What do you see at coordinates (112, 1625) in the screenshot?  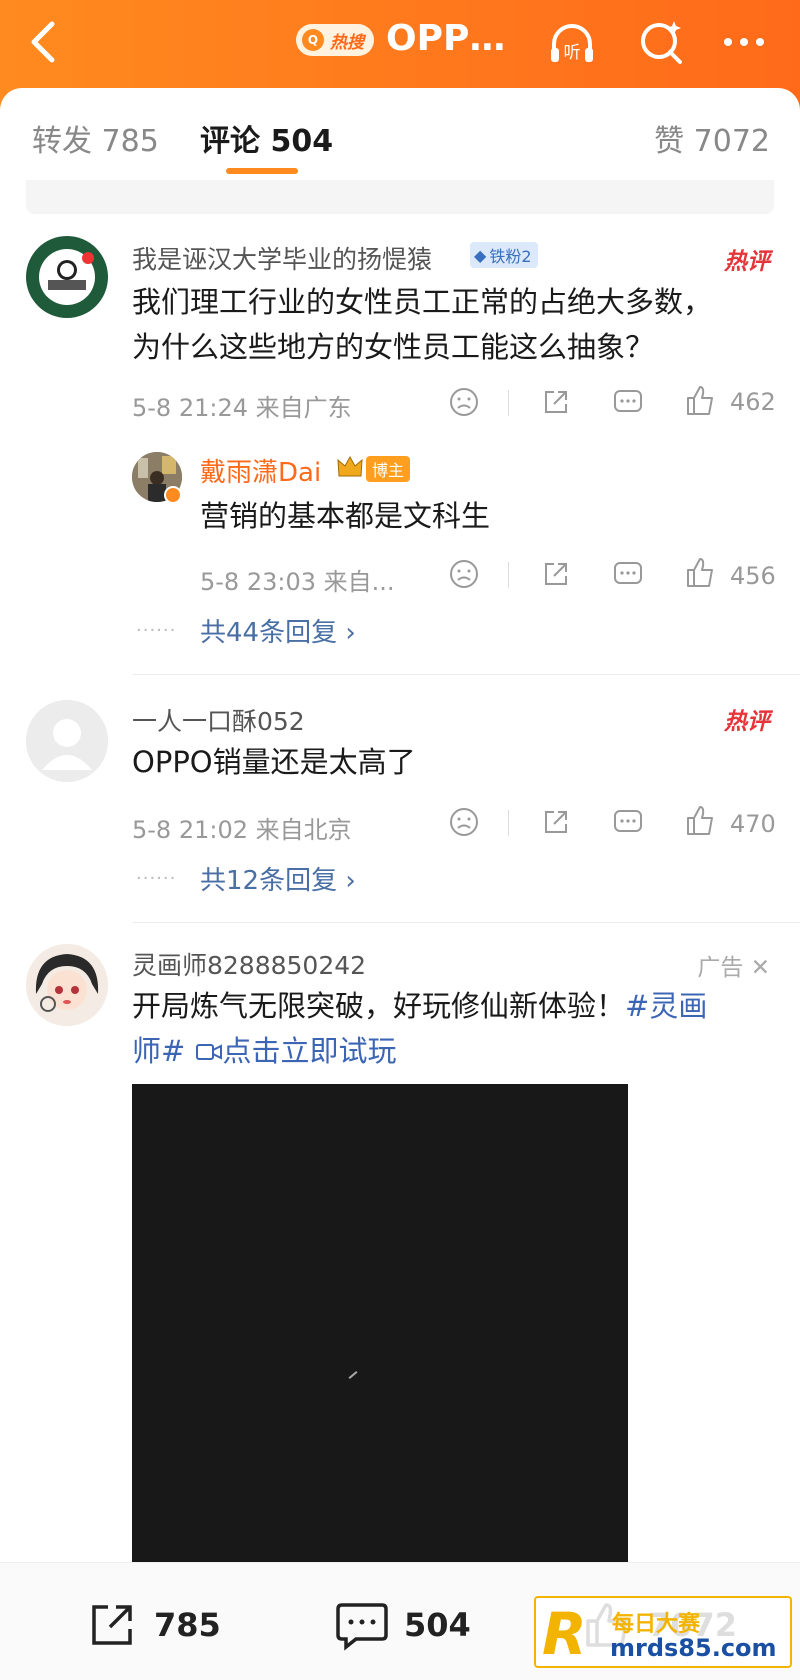 I see `repost-icon` at bounding box center [112, 1625].